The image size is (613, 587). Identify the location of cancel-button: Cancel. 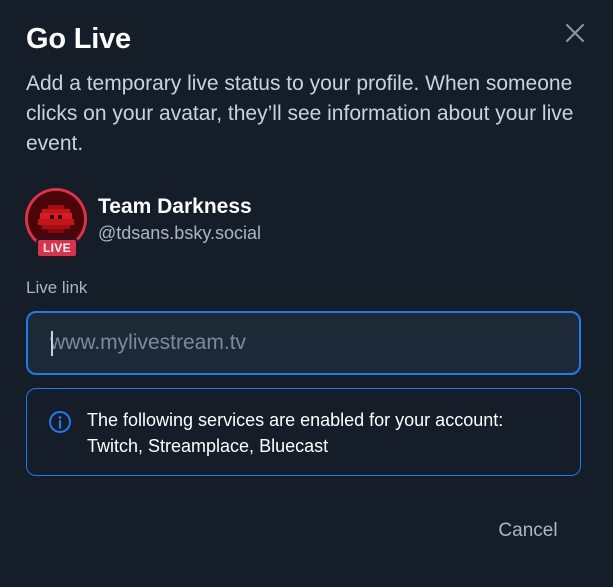
(528, 531).